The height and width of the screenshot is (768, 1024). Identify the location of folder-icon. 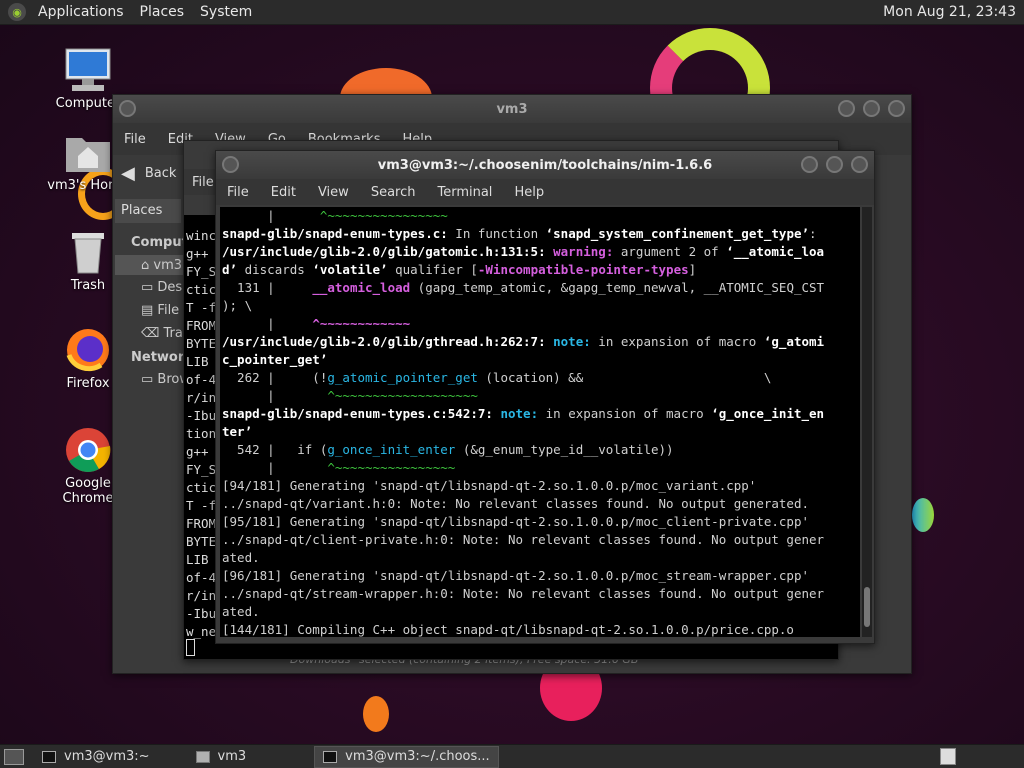
(202, 756).